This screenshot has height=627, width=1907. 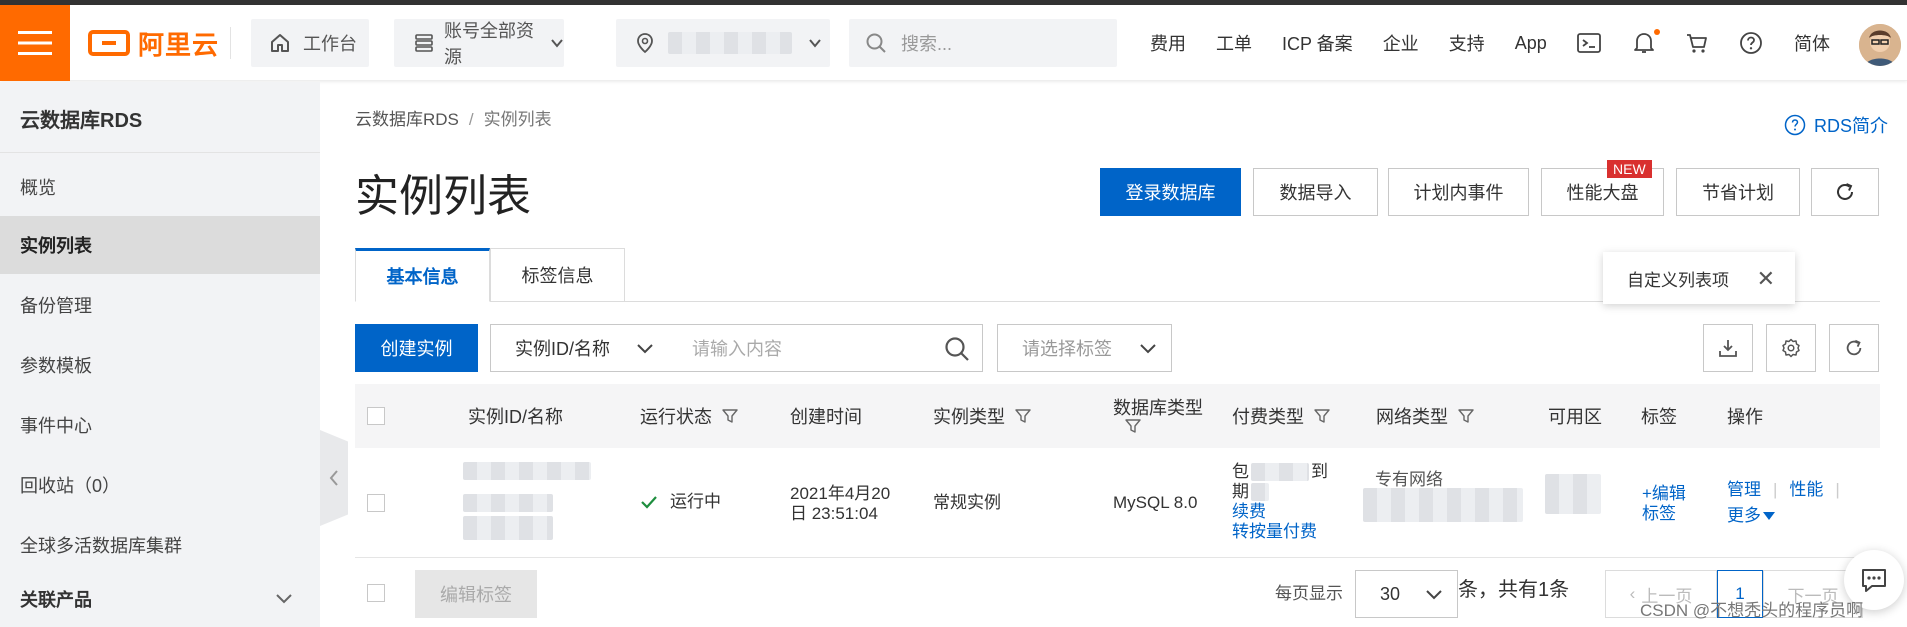 I want to click on convert-billing-link: 转按量付费, so click(x=1291, y=532).